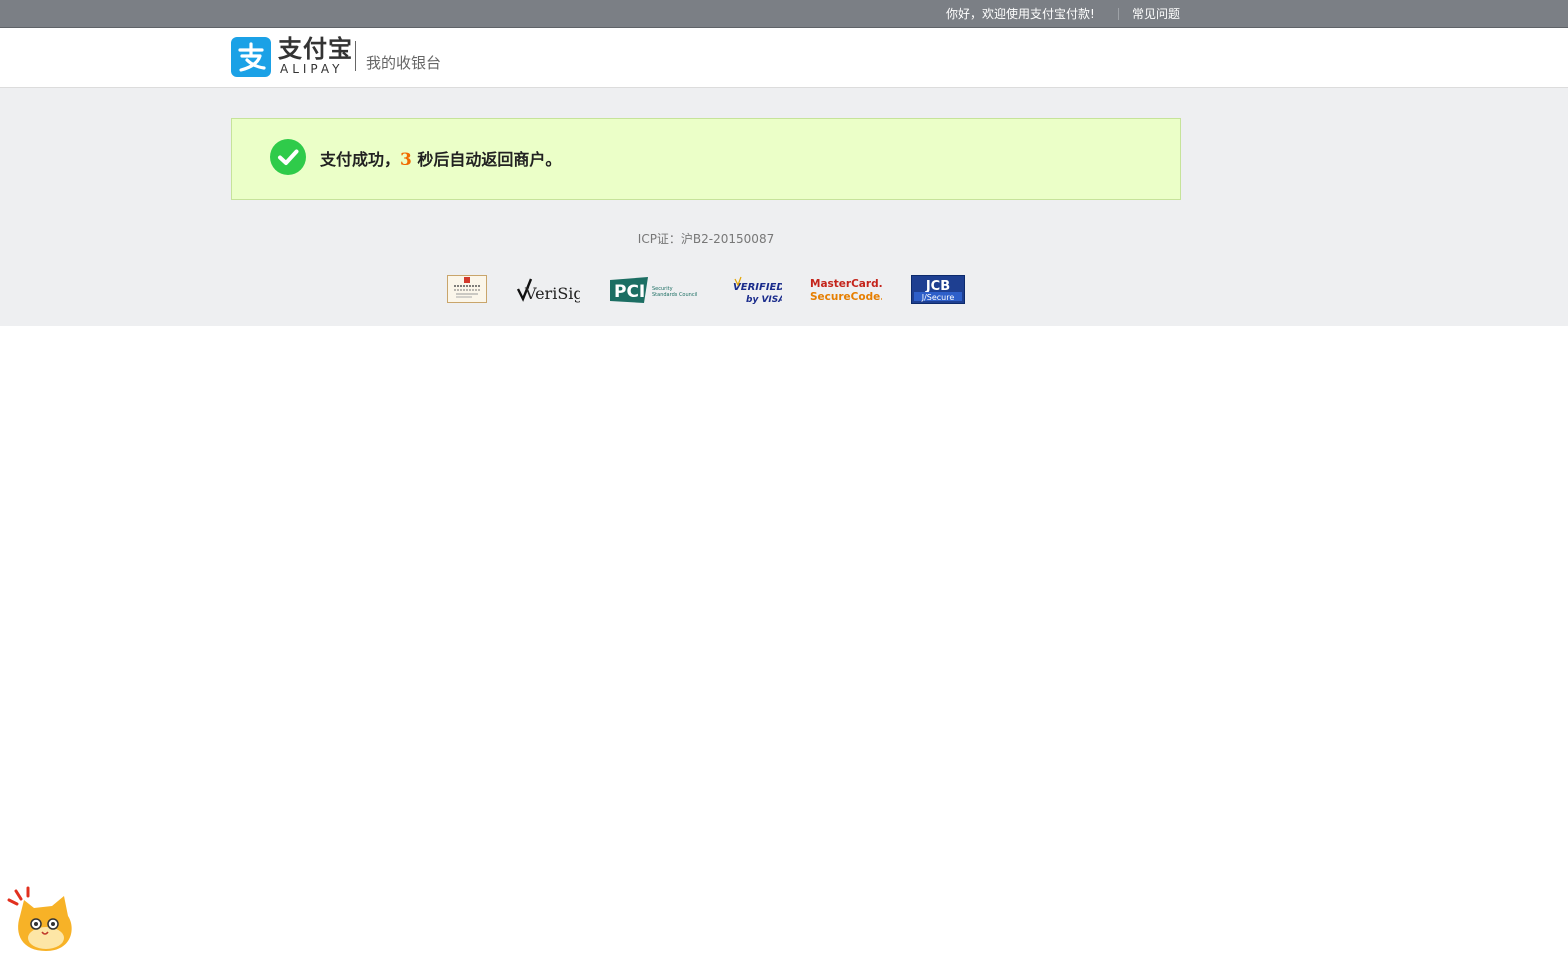 This screenshot has height=955, width=1568. I want to click on welcome-text: 你好，欢迎使用支付宝付款!, so click(1020, 14).